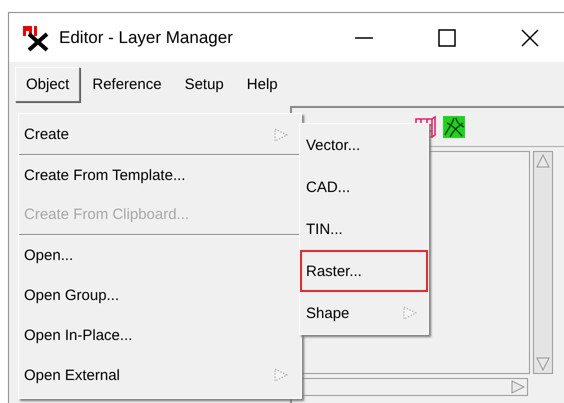 This screenshot has width=564, height=403. I want to click on app-logo-icon, so click(36, 38).